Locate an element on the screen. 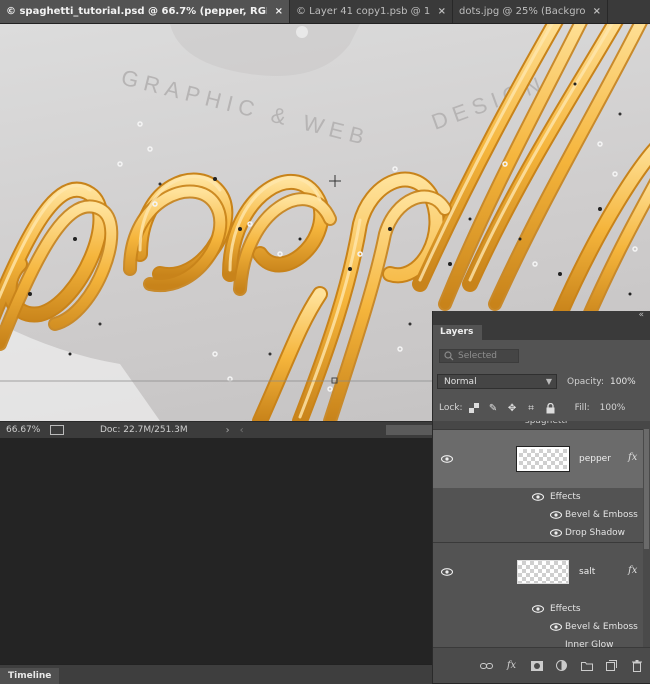 The height and width of the screenshot is (684, 650). timeline-panel: Timeline is located at coordinates (216, 674).